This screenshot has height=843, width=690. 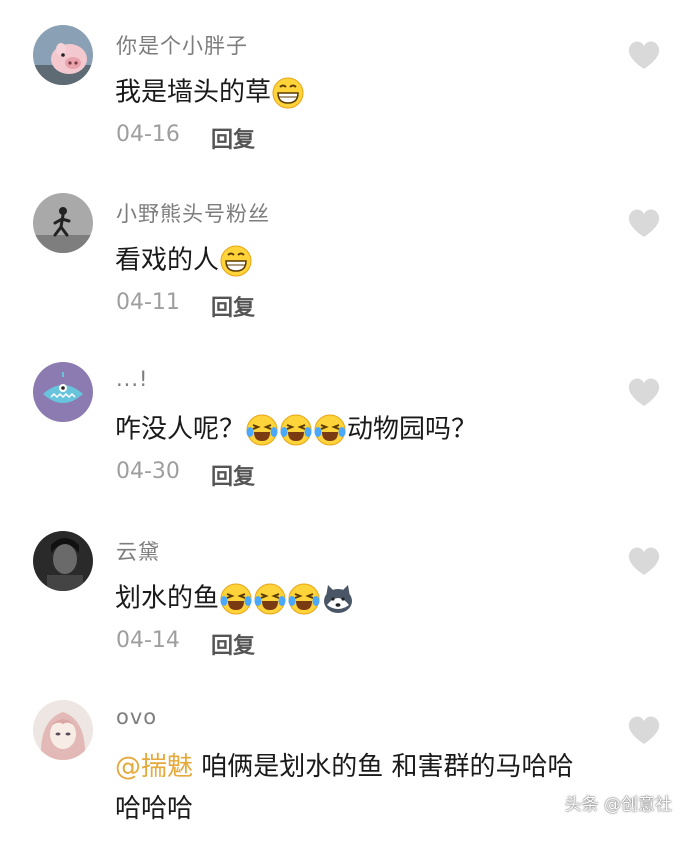 I want to click on comment-text-body: 咋没人呢？, so click(x=180, y=429).